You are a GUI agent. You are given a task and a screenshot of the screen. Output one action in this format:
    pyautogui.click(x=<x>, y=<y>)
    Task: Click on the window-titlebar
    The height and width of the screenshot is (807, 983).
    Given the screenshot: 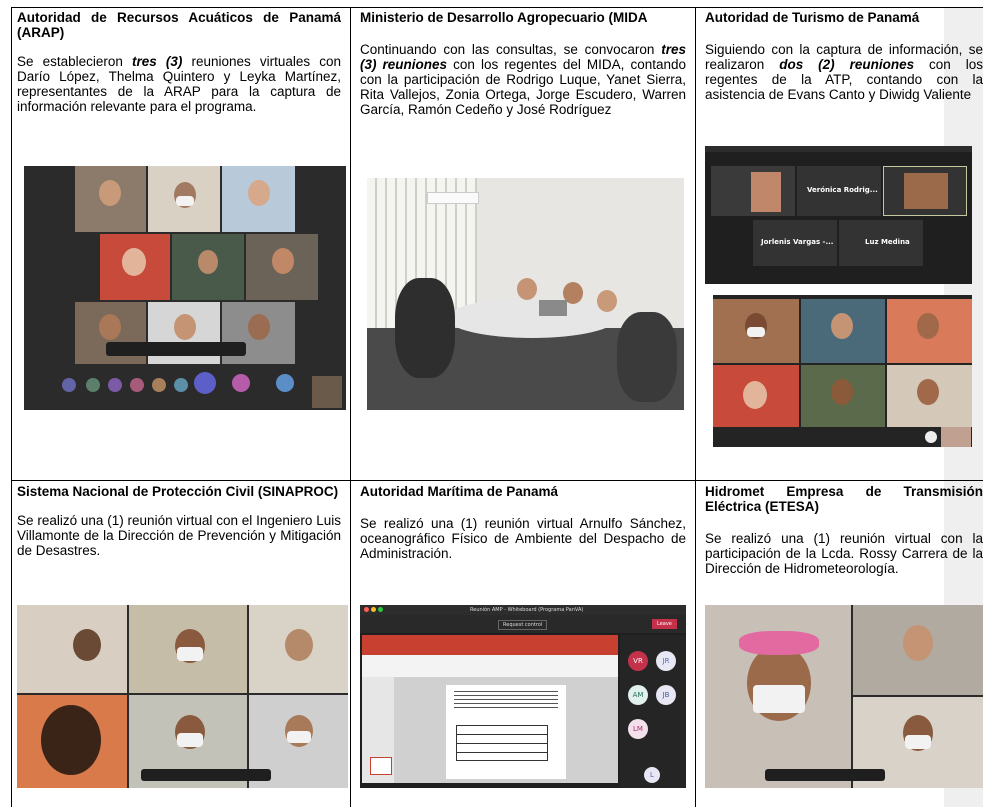 What is the action you would take?
    pyautogui.click(x=838, y=149)
    